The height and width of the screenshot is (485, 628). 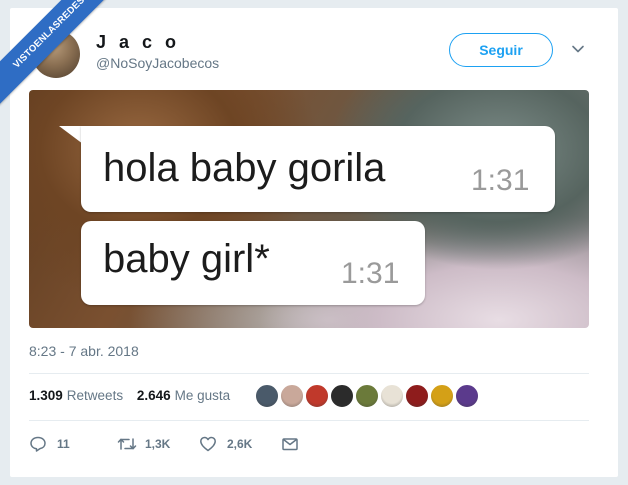 I want to click on chat-bubble: baby girl* 1:31, so click(x=253, y=263).